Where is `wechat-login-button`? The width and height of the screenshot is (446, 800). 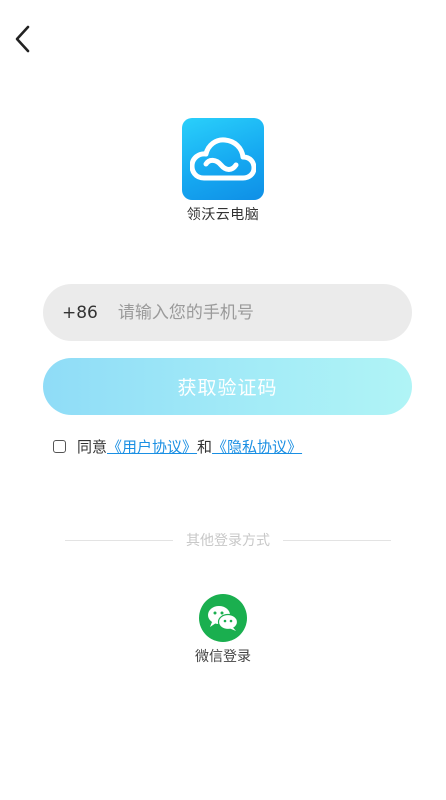
wechat-login-button is located at coordinates (223, 618).